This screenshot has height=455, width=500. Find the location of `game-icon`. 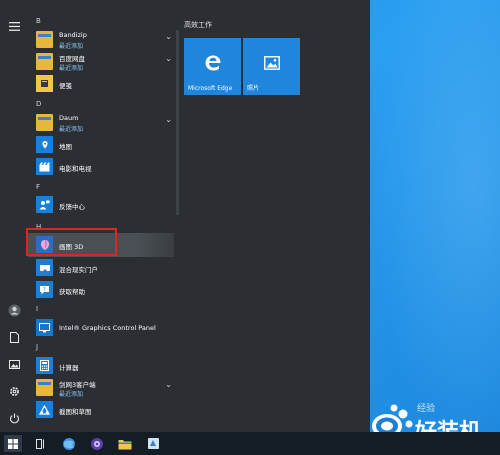

game-icon is located at coordinates (97, 443).